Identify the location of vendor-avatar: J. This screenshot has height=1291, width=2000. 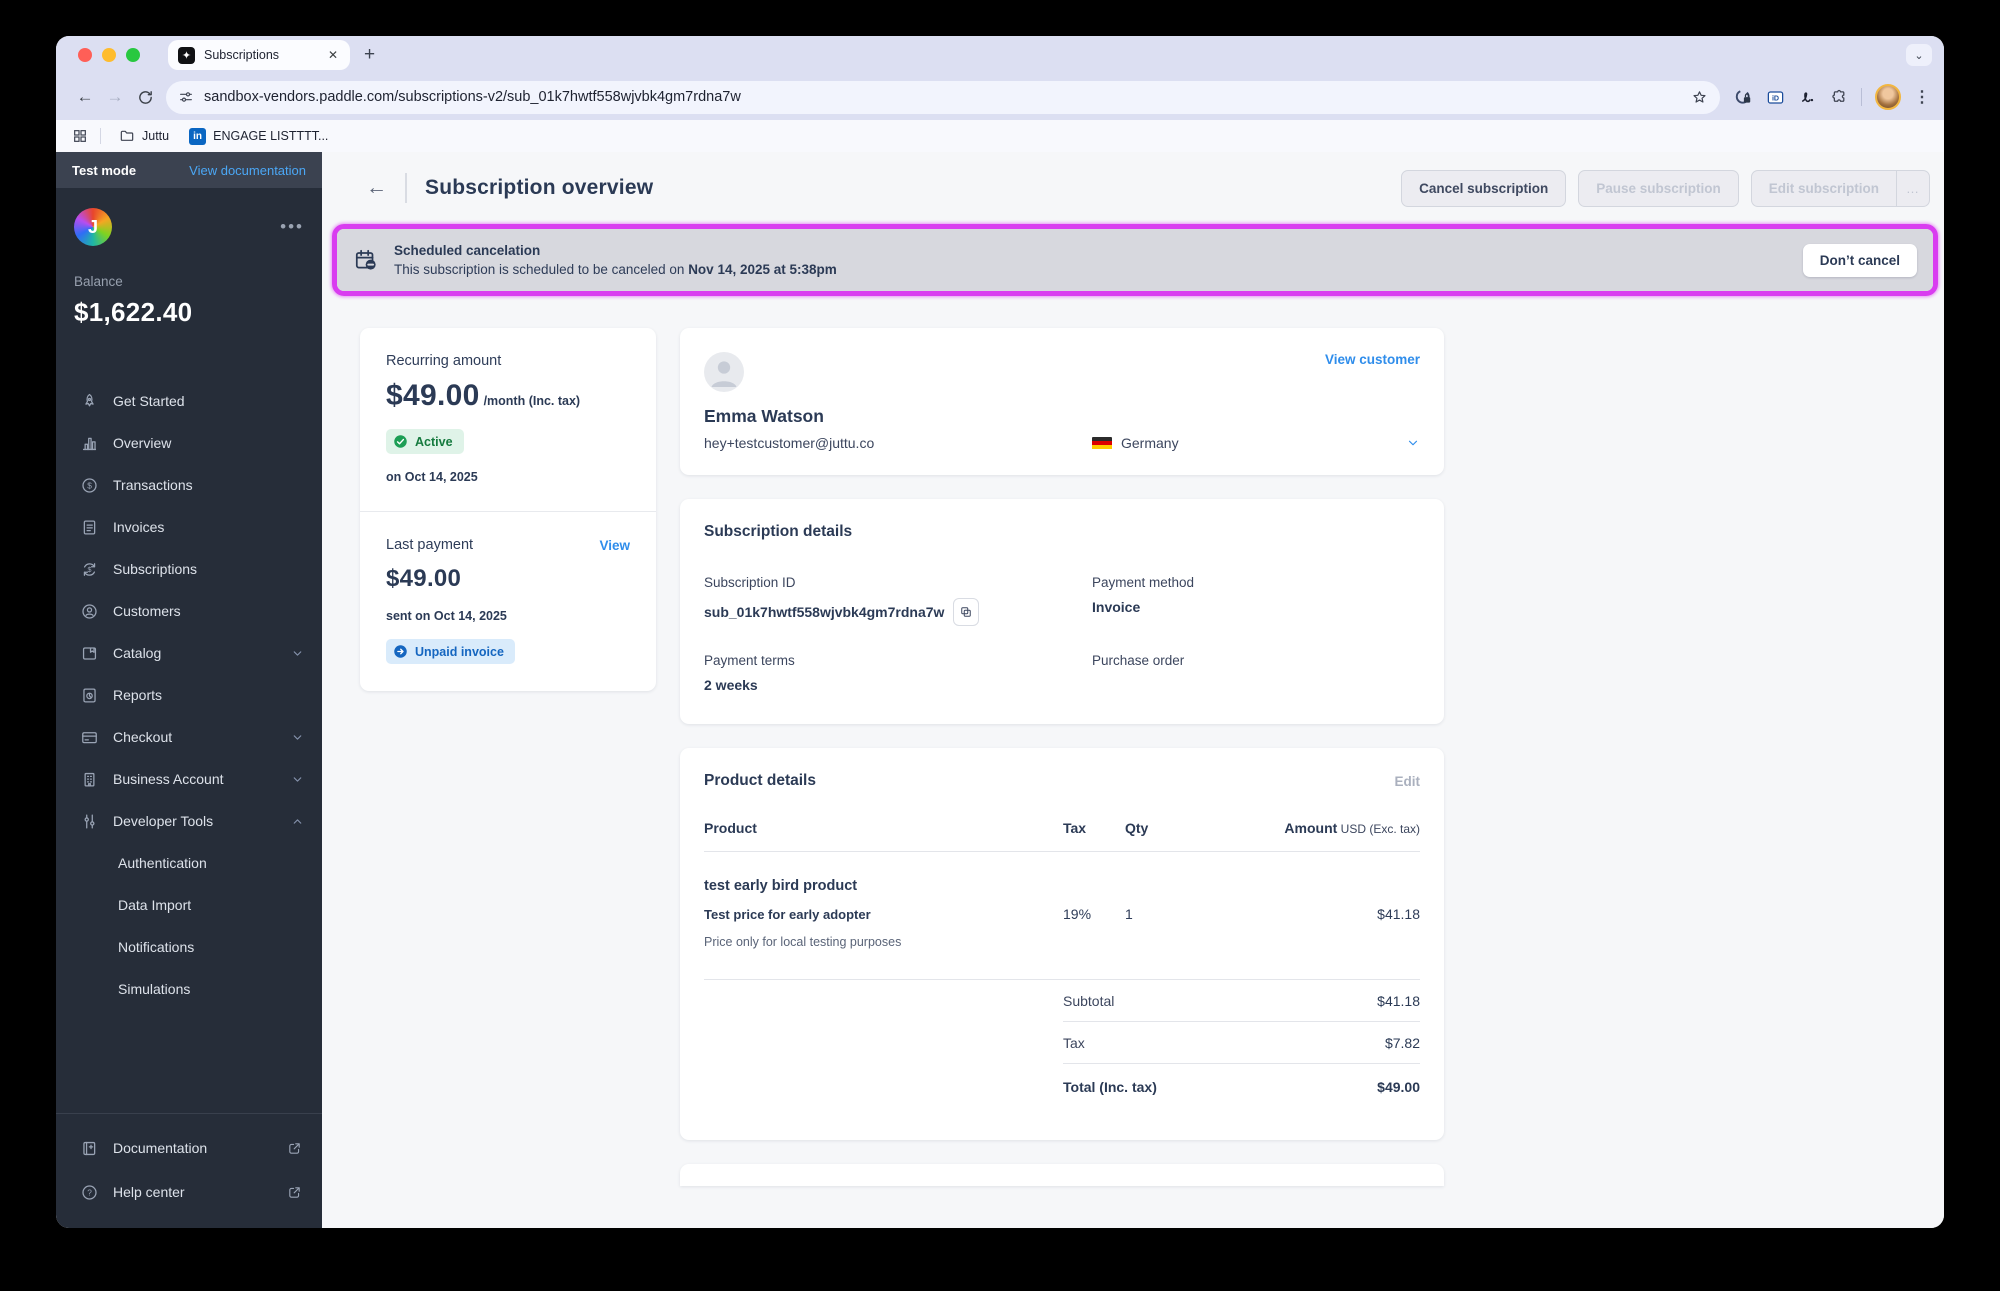
(93, 227).